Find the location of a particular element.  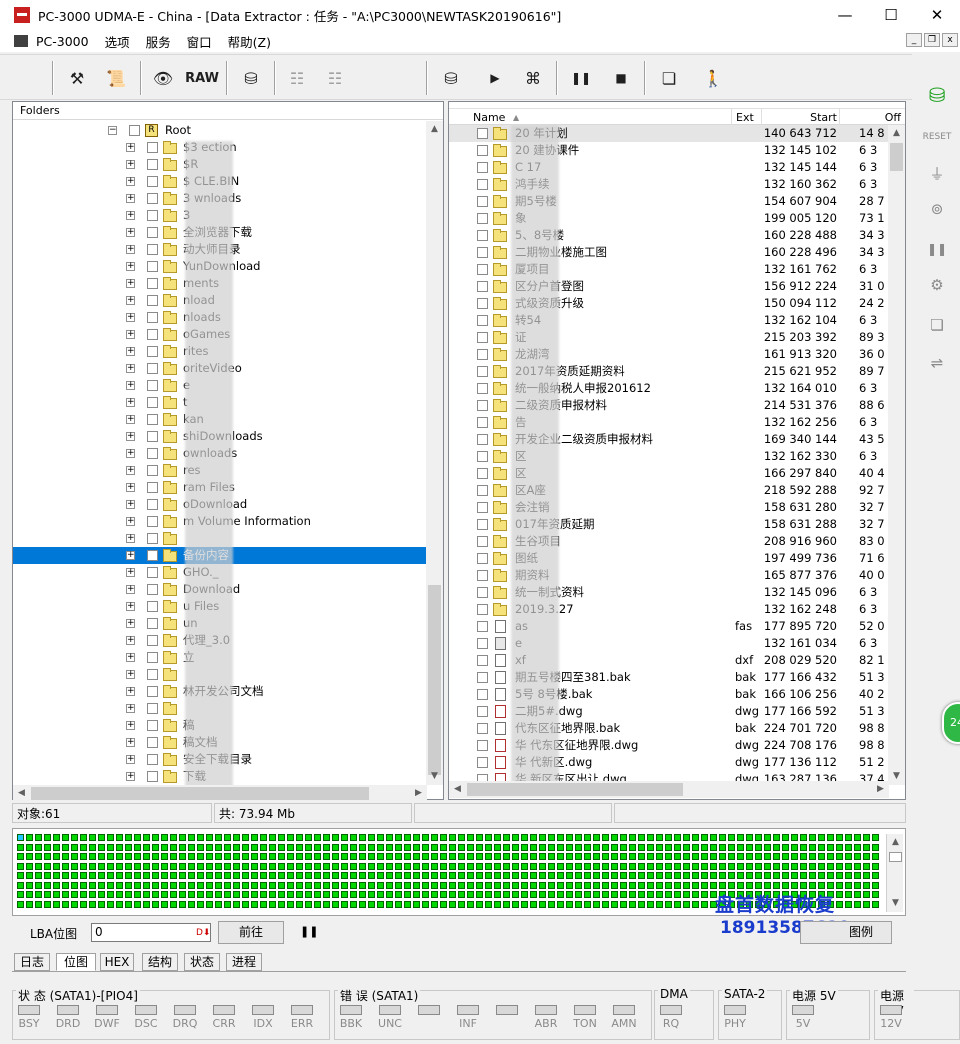

folders-hscroll: ◀ ▶ is located at coordinates (220, 793).